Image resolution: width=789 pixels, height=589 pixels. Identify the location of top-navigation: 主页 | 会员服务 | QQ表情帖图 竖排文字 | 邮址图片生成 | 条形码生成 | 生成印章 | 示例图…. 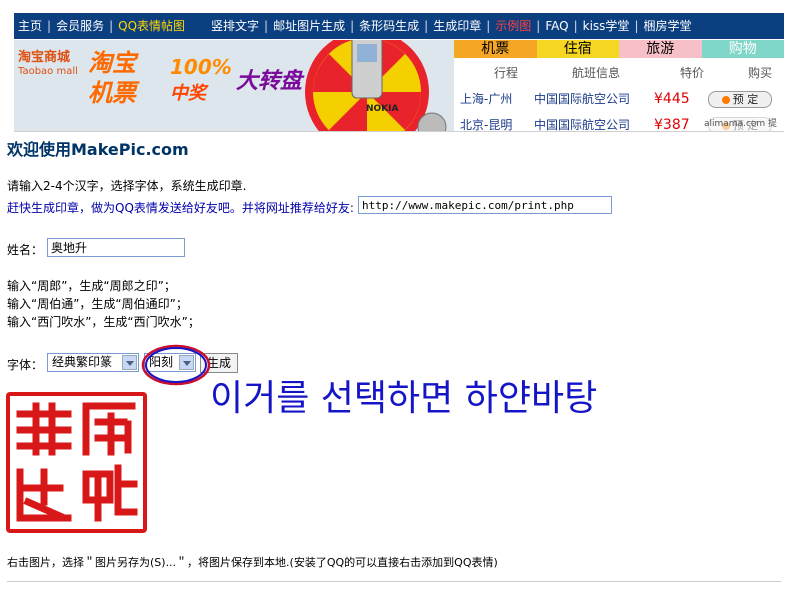
(399, 26).